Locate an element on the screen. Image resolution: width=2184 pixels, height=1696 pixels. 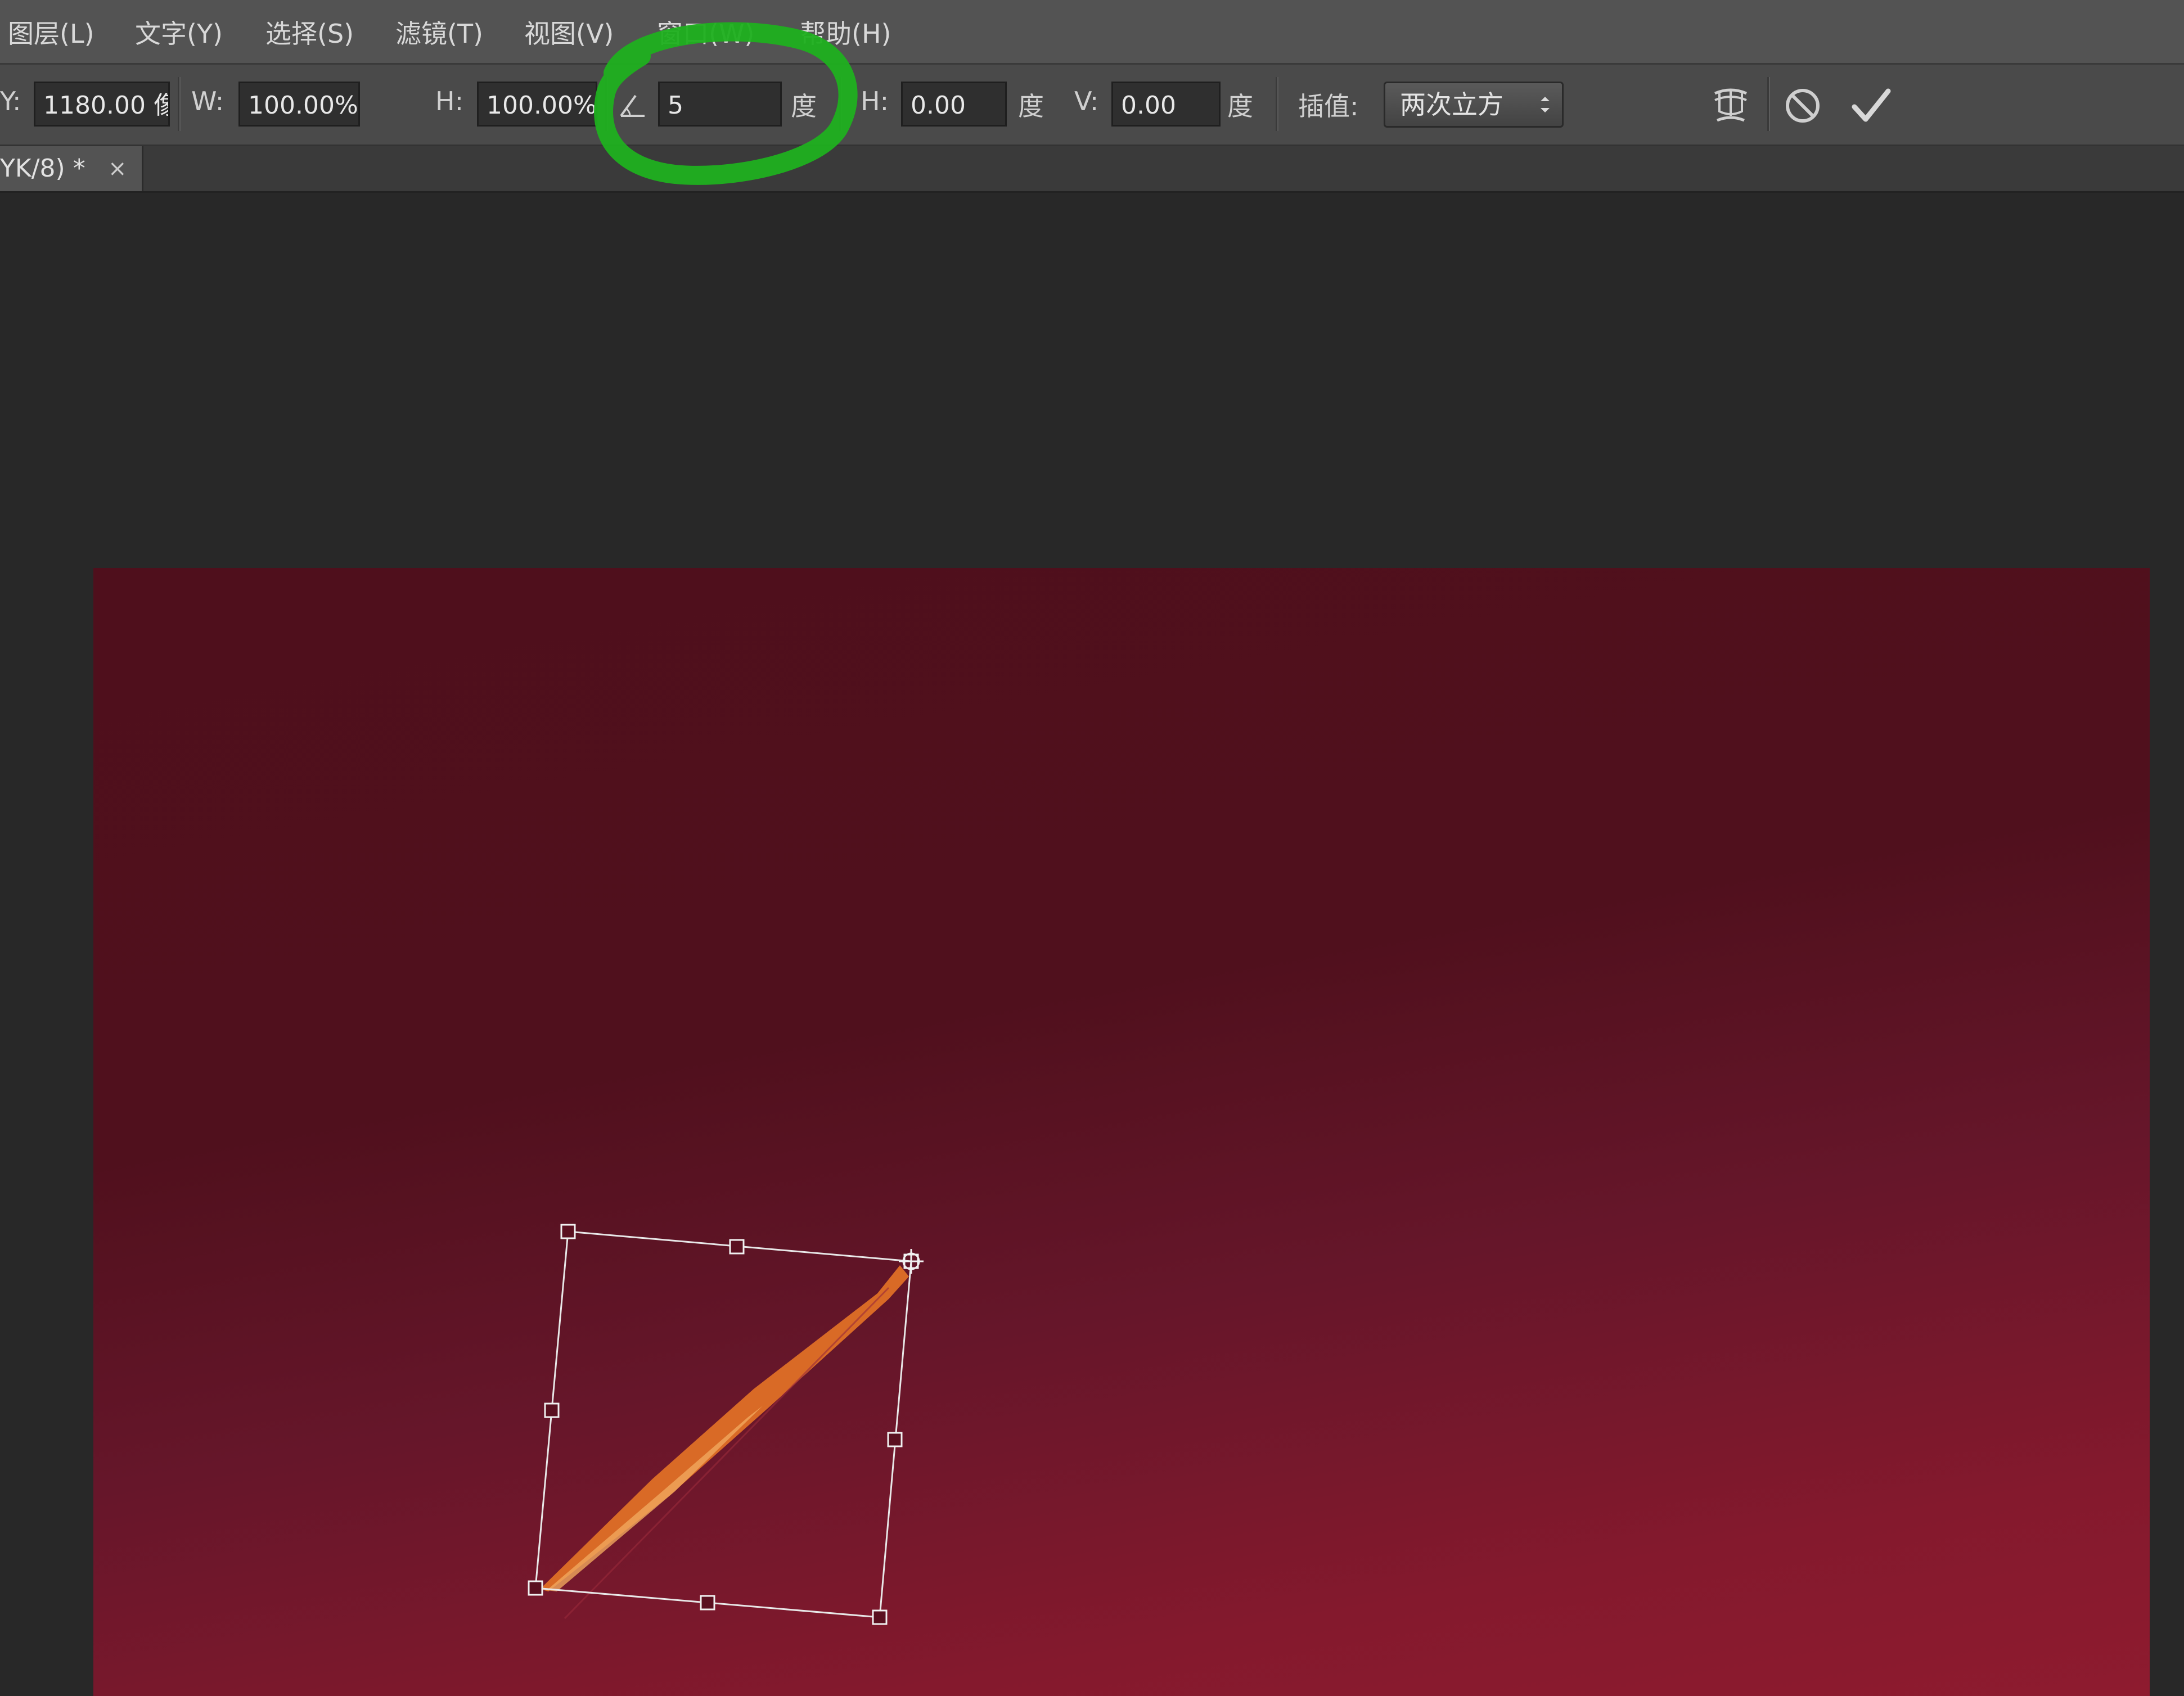
handle-middle-right is located at coordinates (895, 1439).